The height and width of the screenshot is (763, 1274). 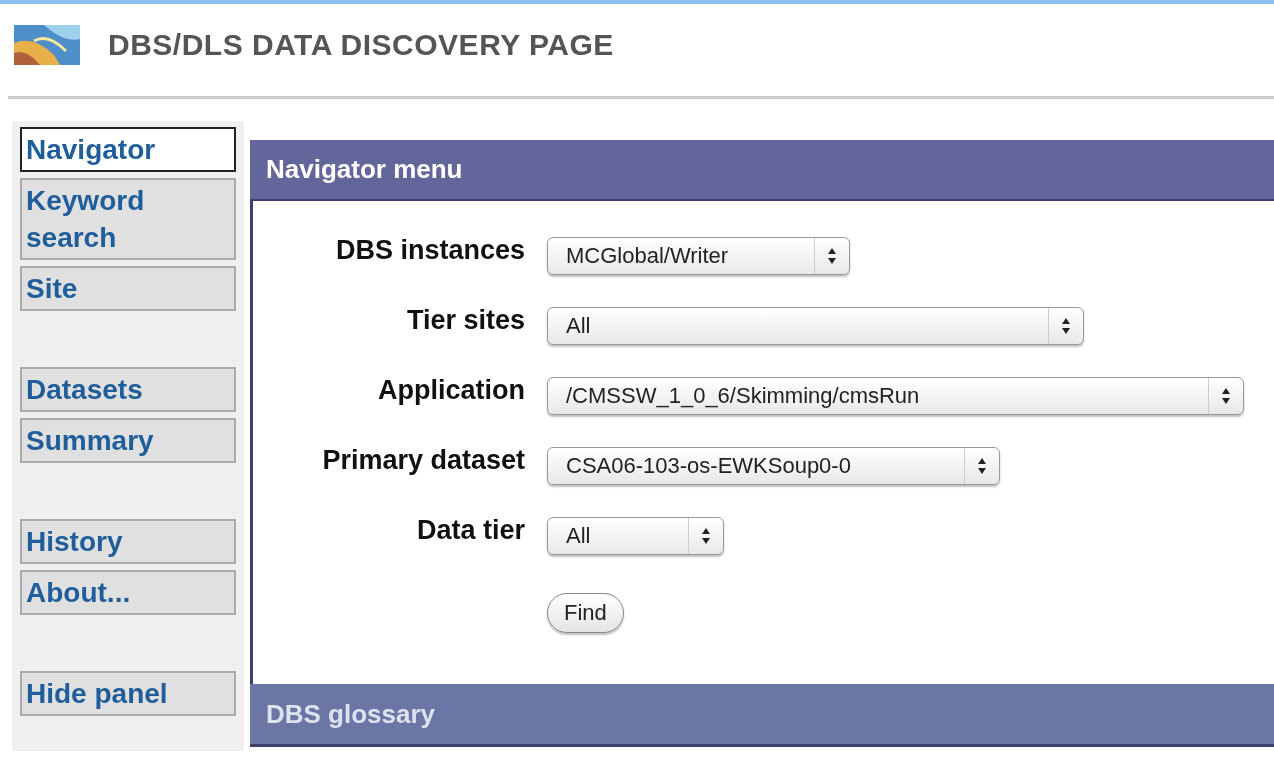 What do you see at coordinates (128, 149) in the screenshot?
I see `sidebar-item: Navigator` at bounding box center [128, 149].